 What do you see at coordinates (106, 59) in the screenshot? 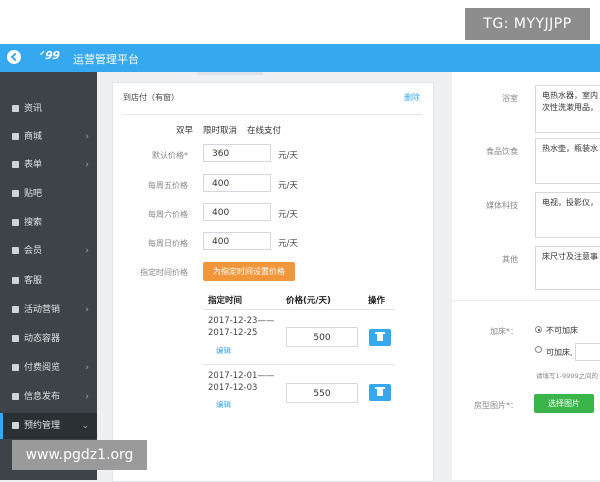
I see `app-title: 运营管理平台` at bounding box center [106, 59].